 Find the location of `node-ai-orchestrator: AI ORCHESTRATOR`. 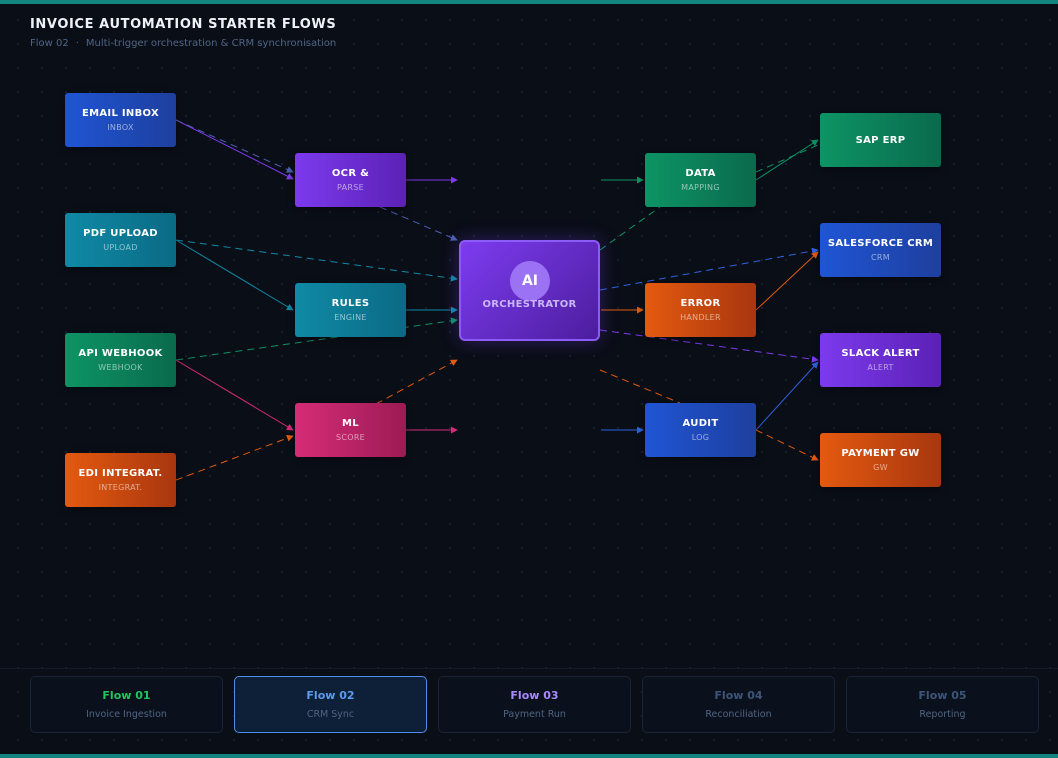

node-ai-orchestrator: AI ORCHESTRATOR is located at coordinates (529, 290).